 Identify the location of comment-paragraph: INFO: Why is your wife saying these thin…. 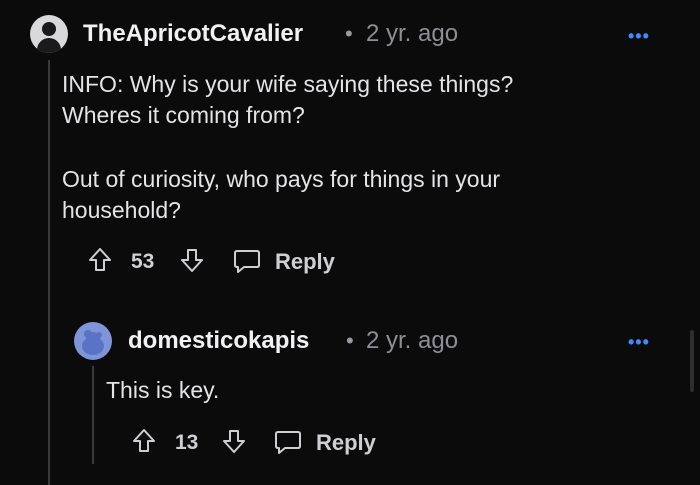
(288, 99).